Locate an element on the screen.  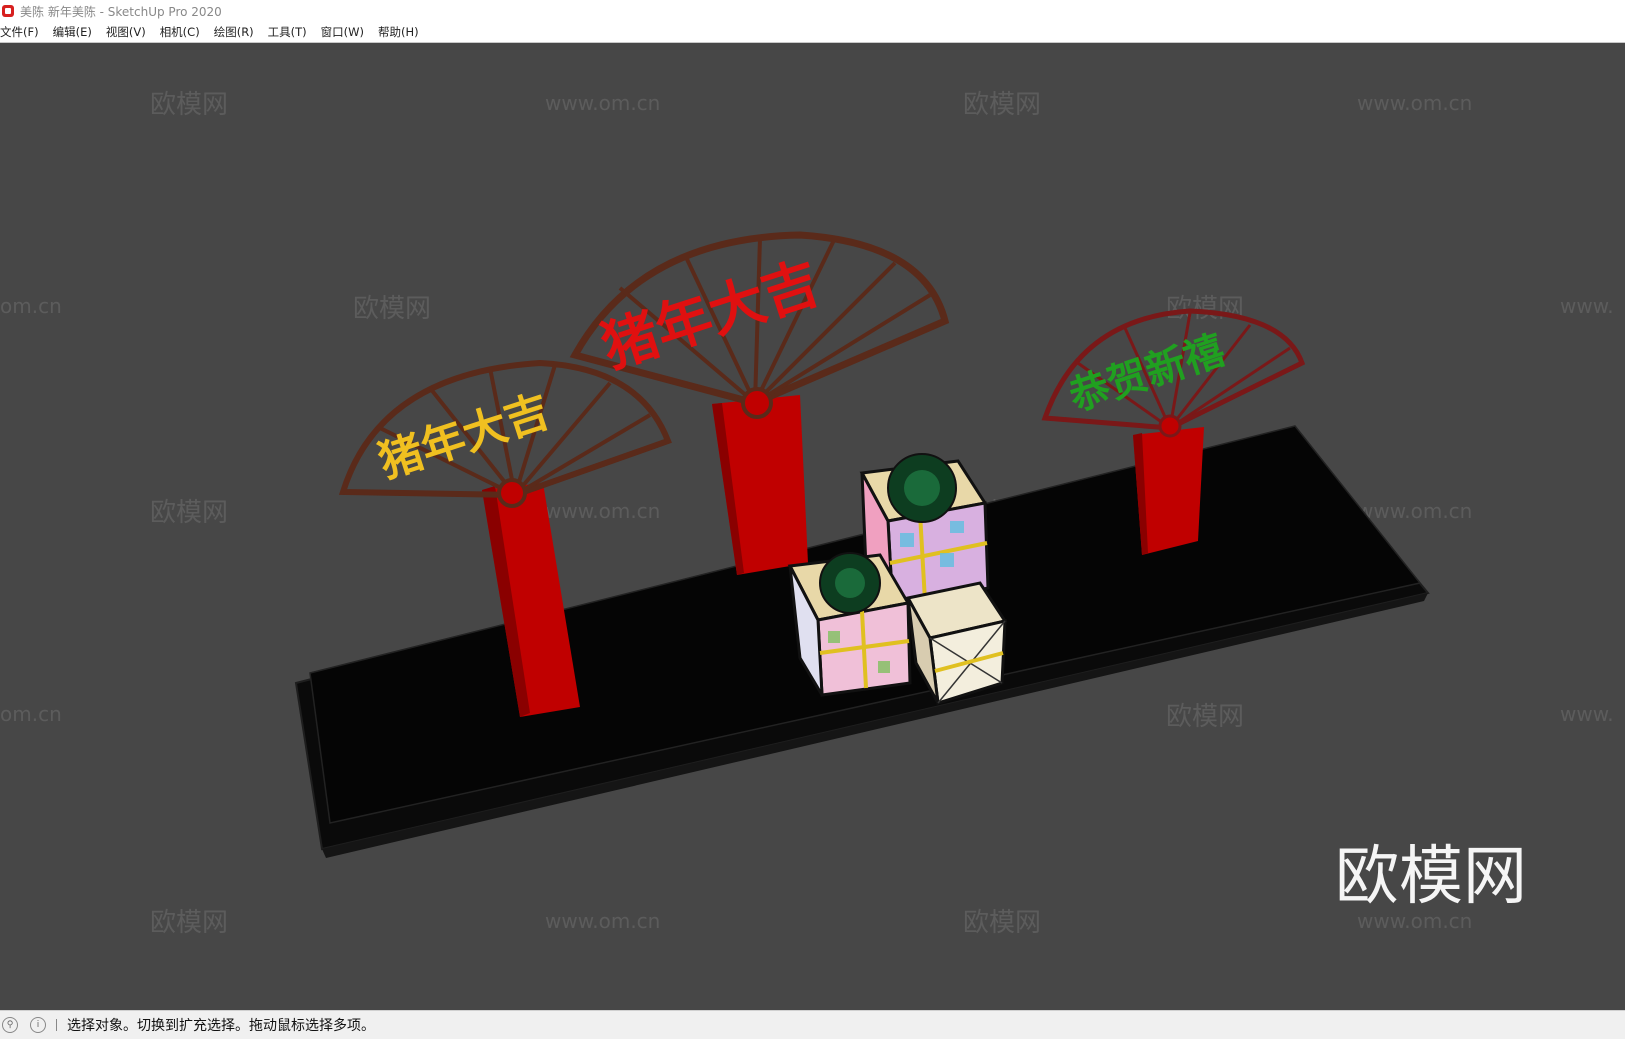
title-bar: 美陈 新年美陈 - SketchUp Pro 2020 is located at coordinates (812, 11).